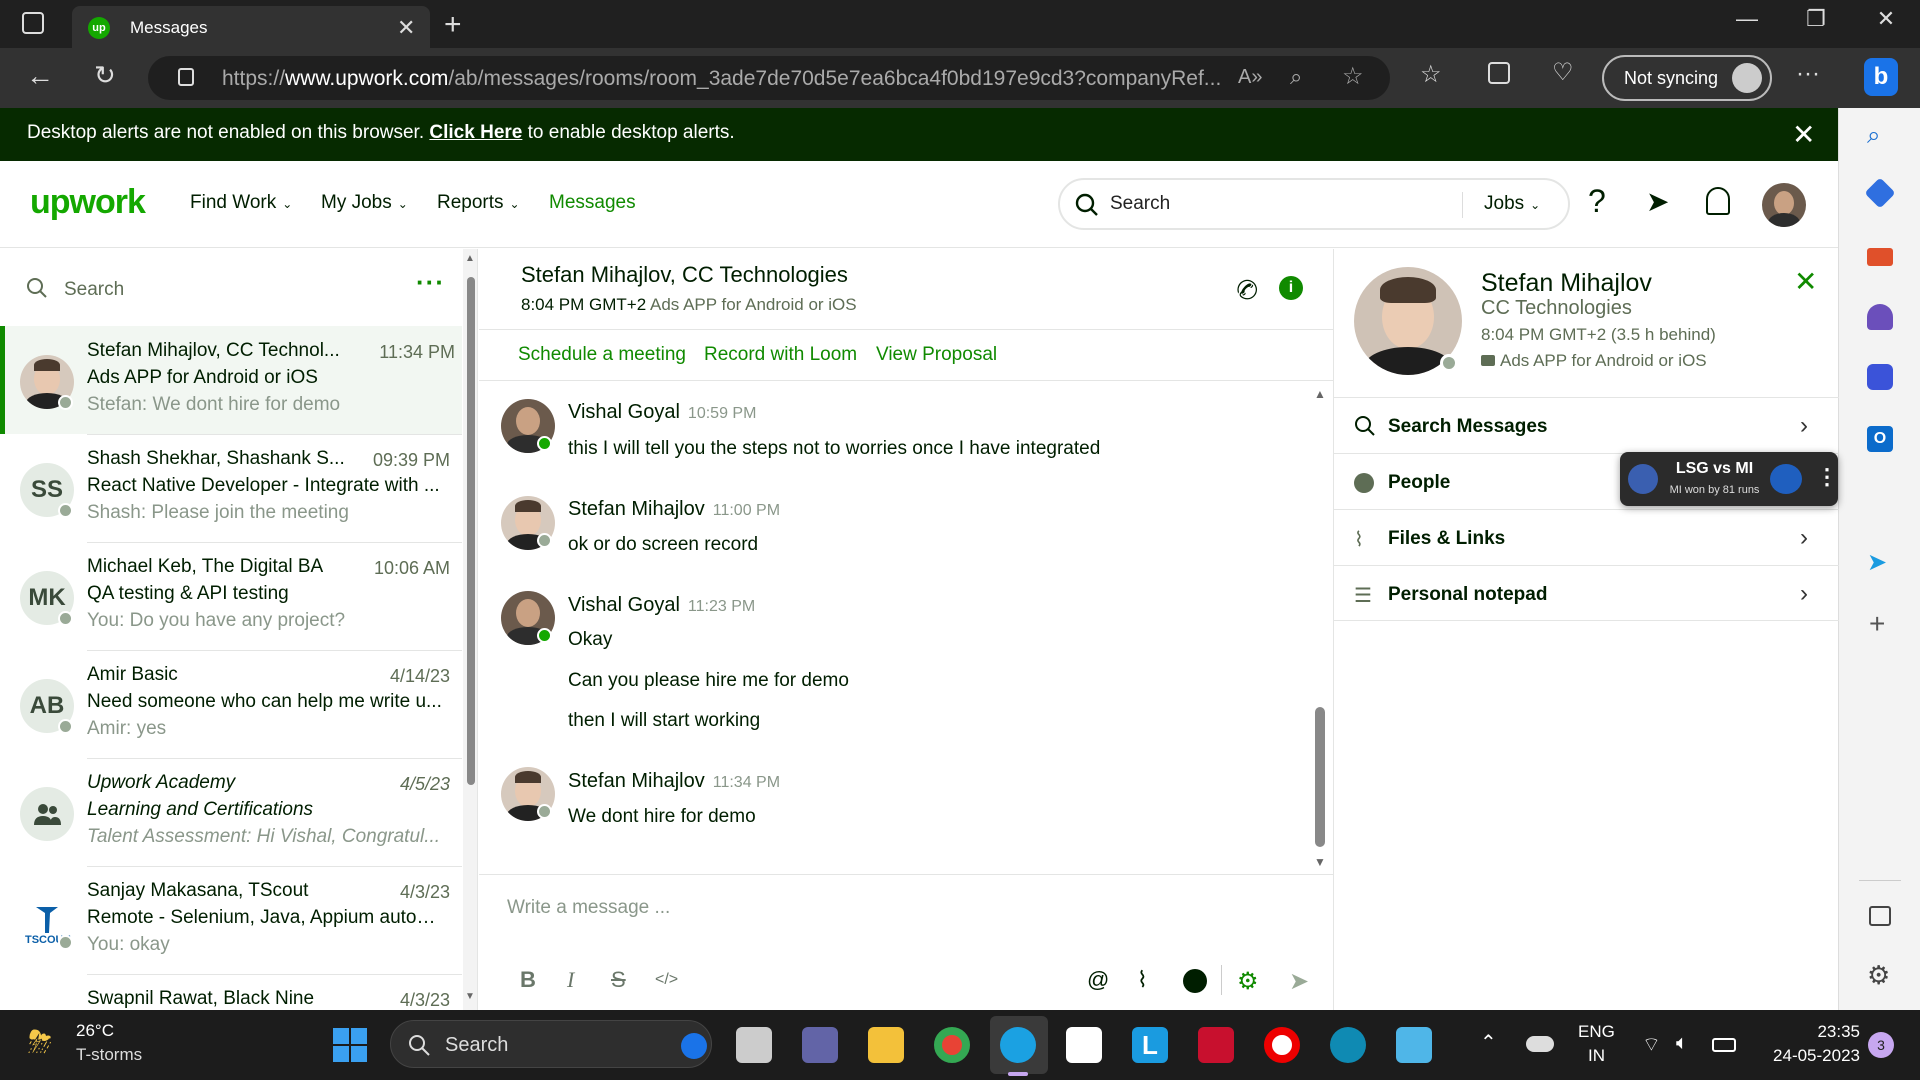  What do you see at coordinates (602, 355) in the screenshot?
I see `schedule-meeting-link: Schedule a meeting` at bounding box center [602, 355].